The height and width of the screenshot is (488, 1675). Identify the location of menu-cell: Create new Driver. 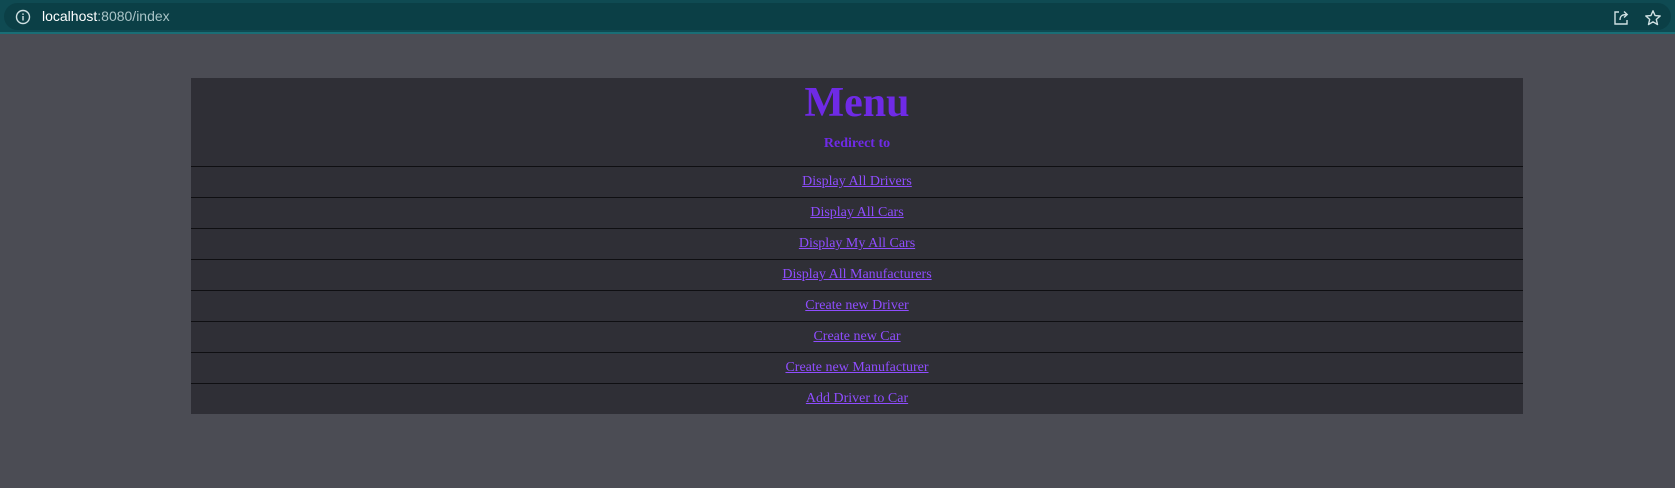
(857, 306).